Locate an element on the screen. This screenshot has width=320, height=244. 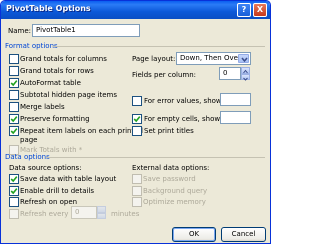
refresh-every-value: 0 is located at coordinates (77, 212).